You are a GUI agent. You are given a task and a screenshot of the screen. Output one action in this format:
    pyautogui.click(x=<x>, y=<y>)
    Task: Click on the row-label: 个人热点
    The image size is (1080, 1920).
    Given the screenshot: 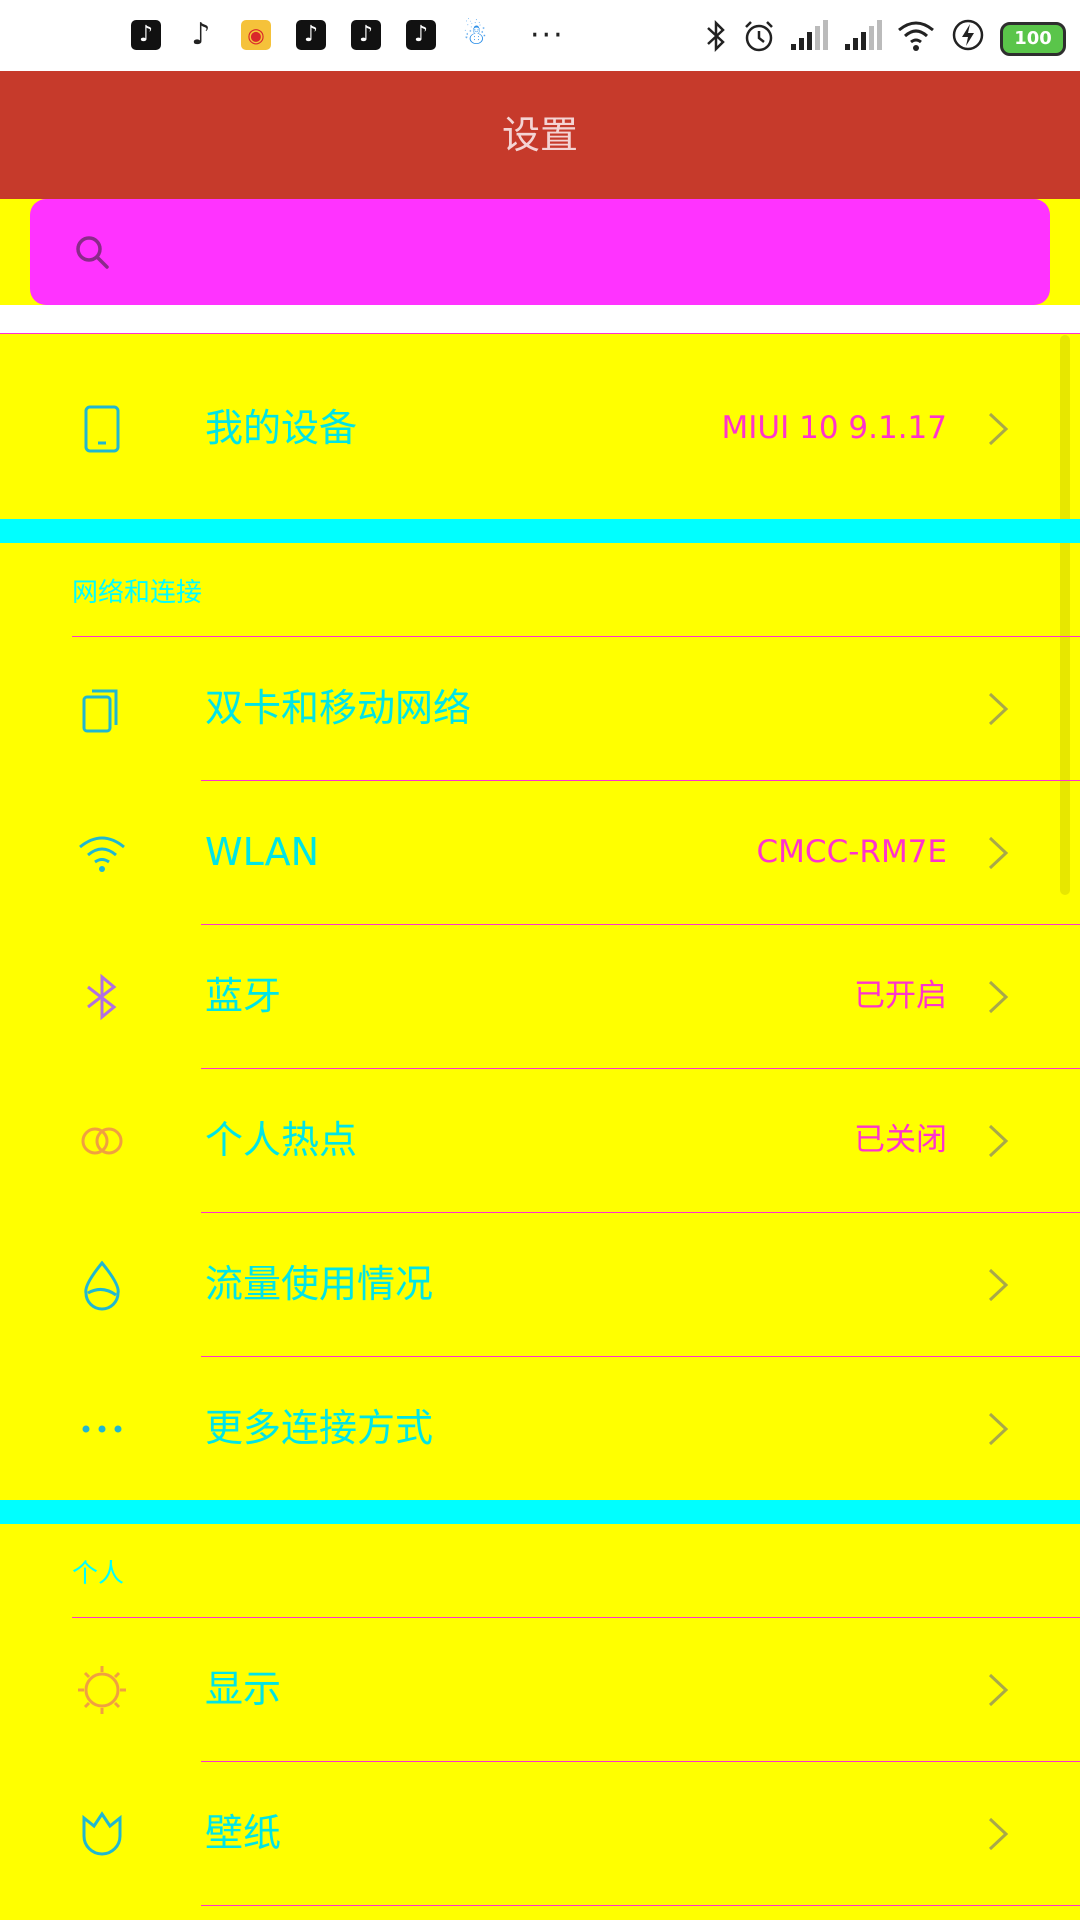 What is the action you would take?
    pyautogui.click(x=281, y=1140)
    